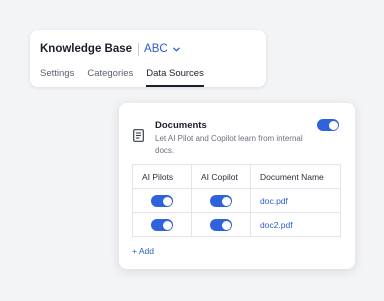  What do you see at coordinates (221, 176) in the screenshot?
I see `column-header-ai-copilot: AI Copilot` at bounding box center [221, 176].